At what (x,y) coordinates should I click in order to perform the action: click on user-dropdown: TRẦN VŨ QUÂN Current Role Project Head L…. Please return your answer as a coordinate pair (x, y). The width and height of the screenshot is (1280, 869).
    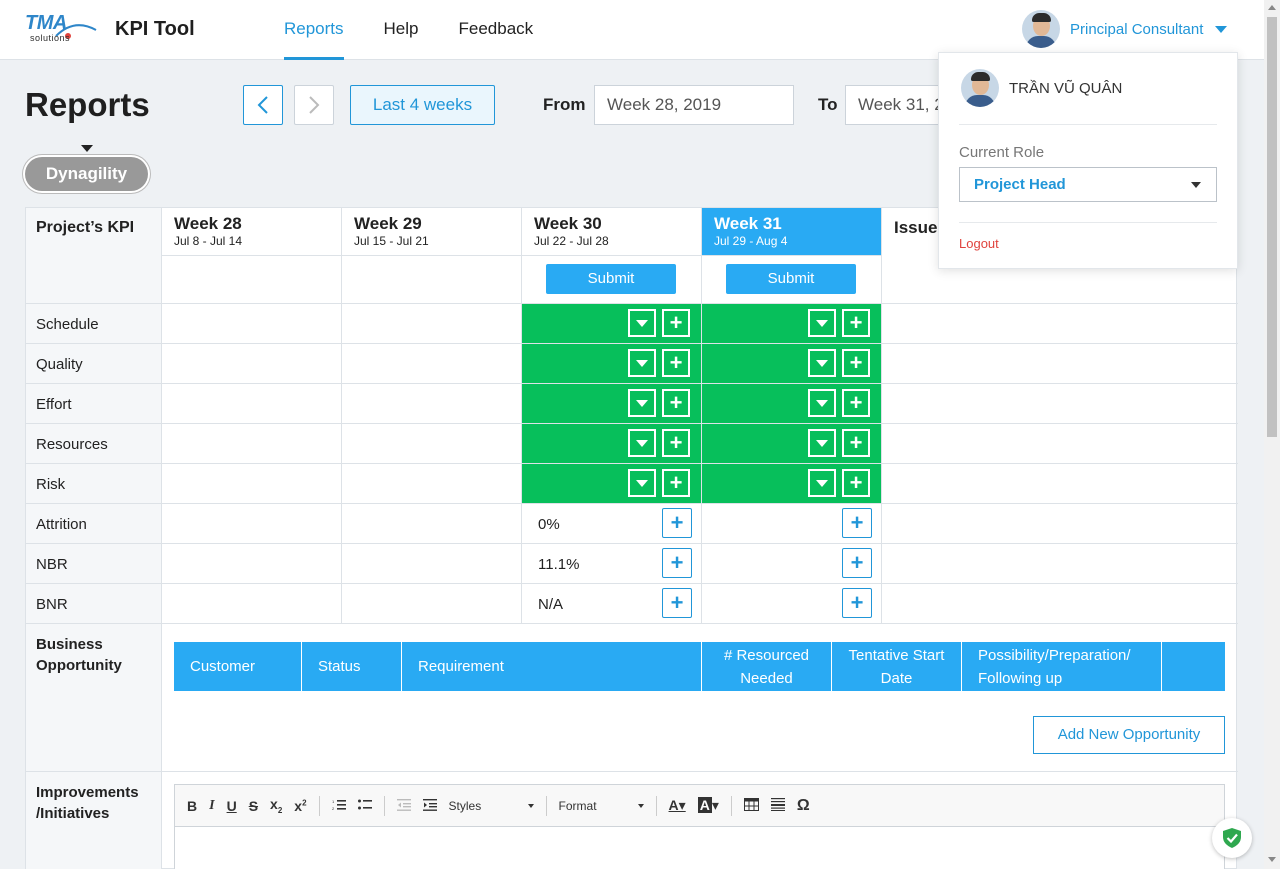
    Looking at the image, I should click on (1088, 160).